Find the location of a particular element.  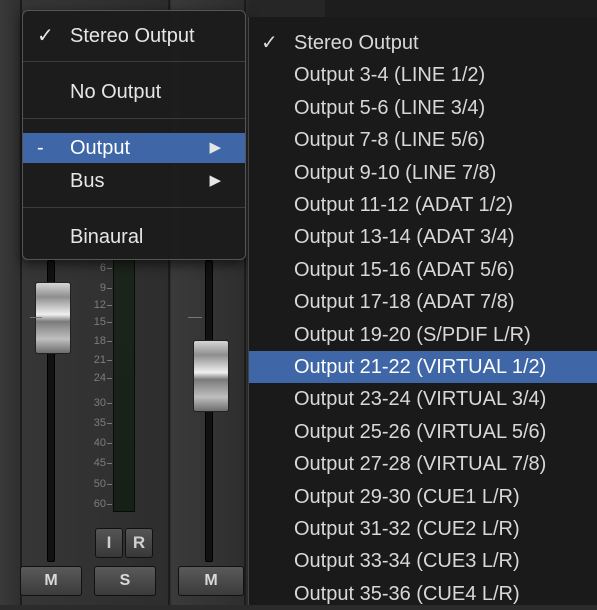

submenu-item-label: Output 21-22 (VIRTUAL 1/2) is located at coordinates (420, 367).